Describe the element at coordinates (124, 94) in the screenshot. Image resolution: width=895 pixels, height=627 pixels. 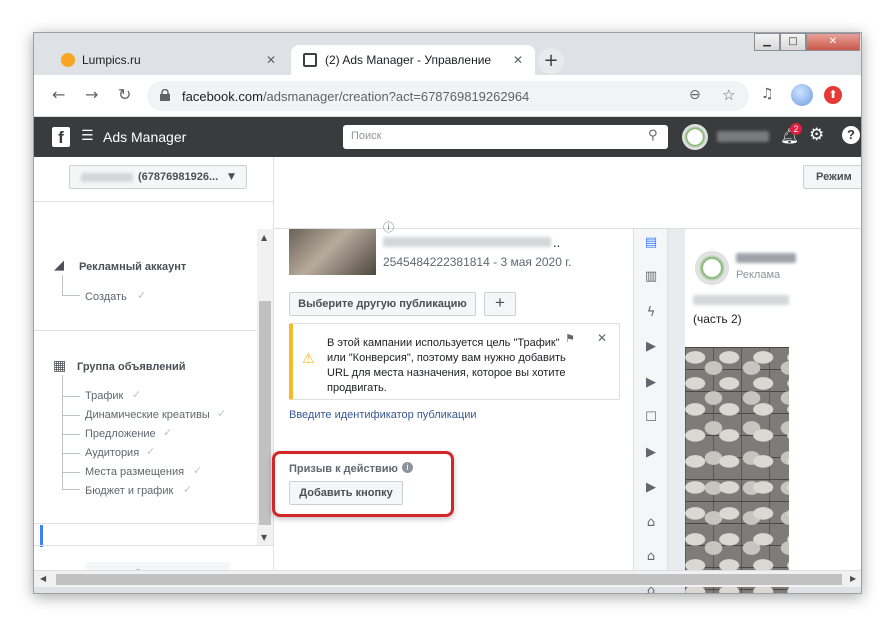
I see `reload-icon: ↻` at that location.